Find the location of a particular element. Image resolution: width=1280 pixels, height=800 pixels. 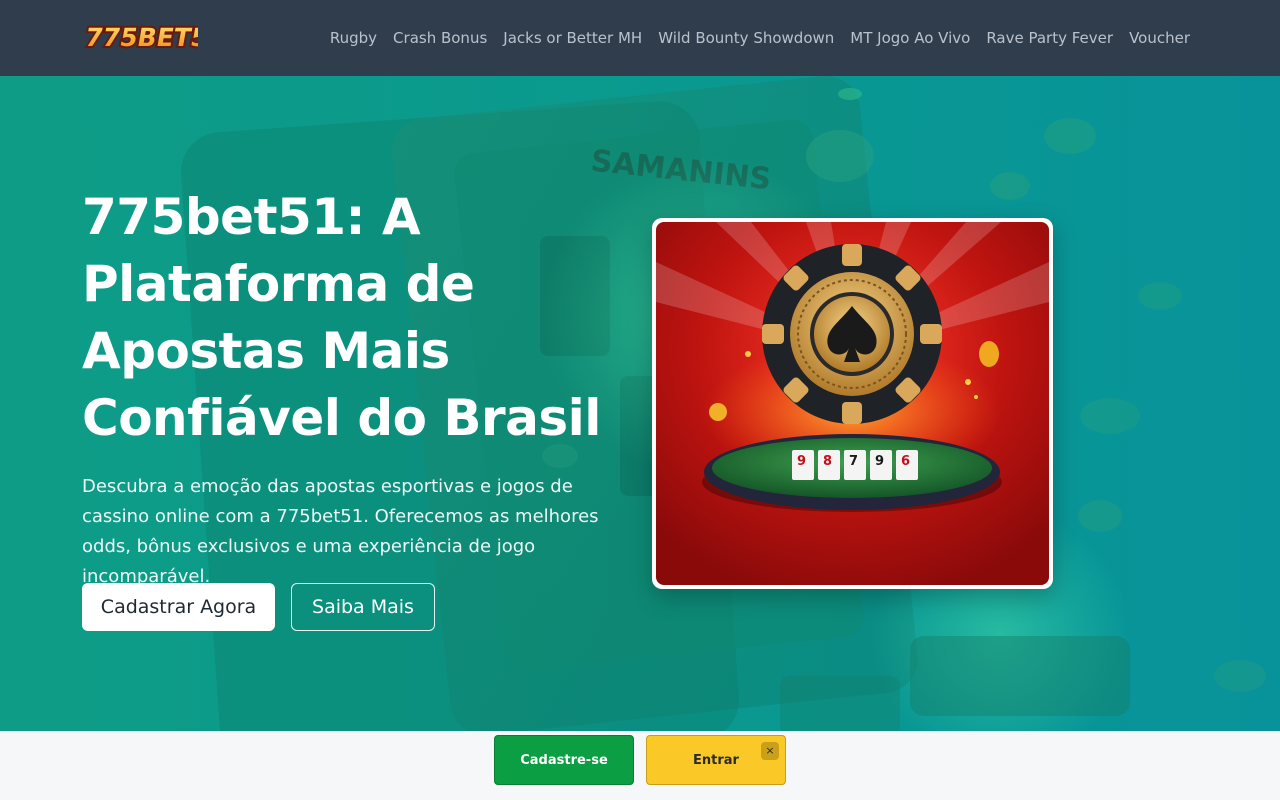

nav-link-mt-jogo: MT Jogo Ao Vivo is located at coordinates (910, 38).